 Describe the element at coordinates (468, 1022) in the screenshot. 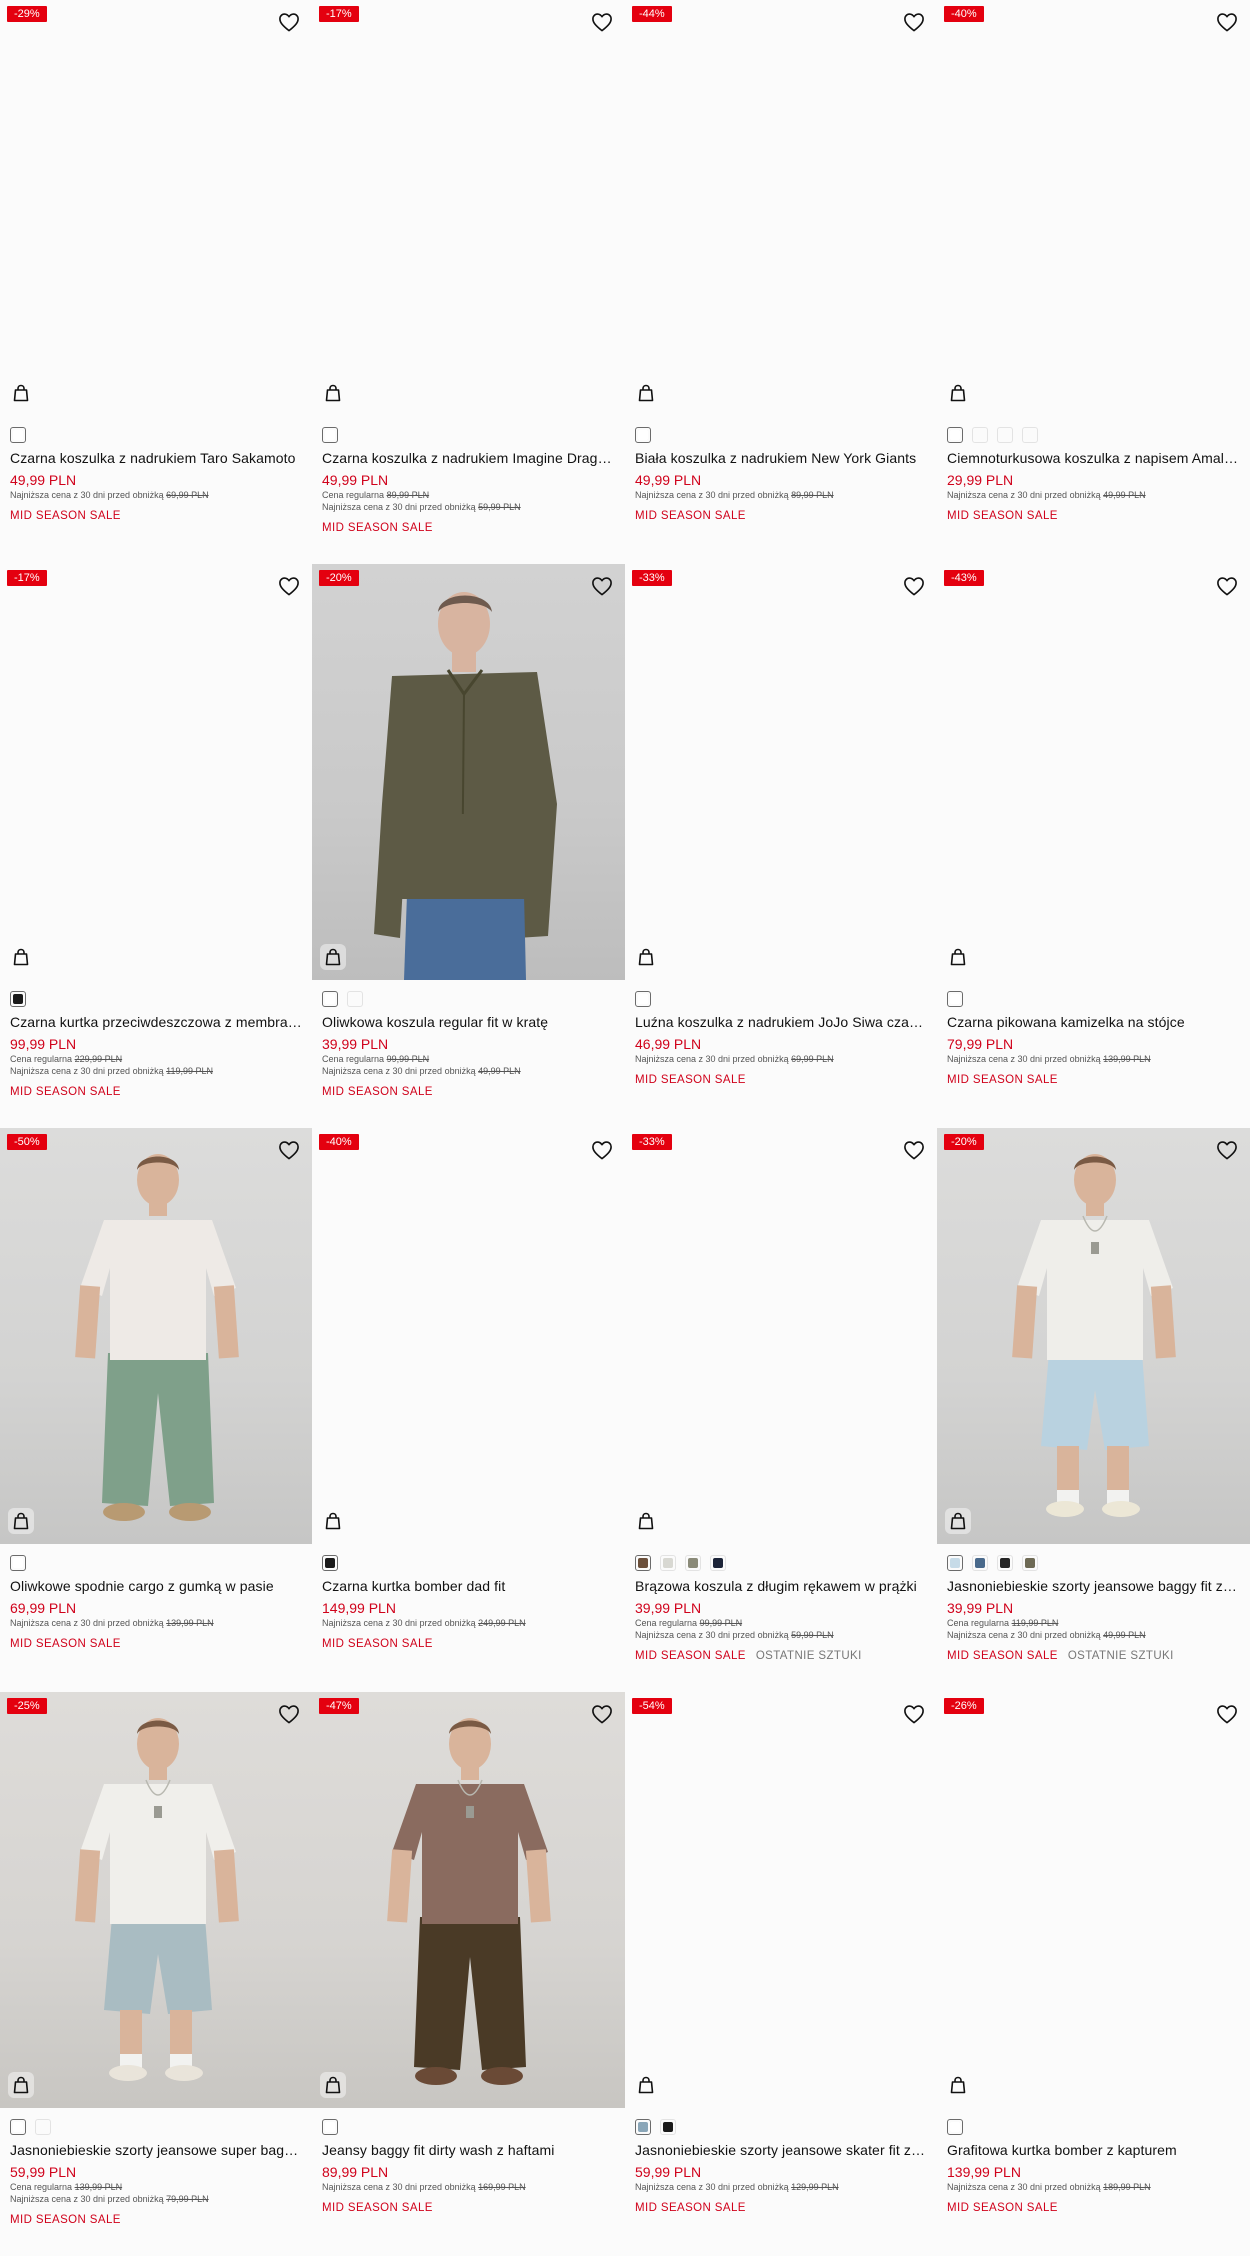

I see `product-name: Oliwkowa koszula regular fit w kratę` at that location.